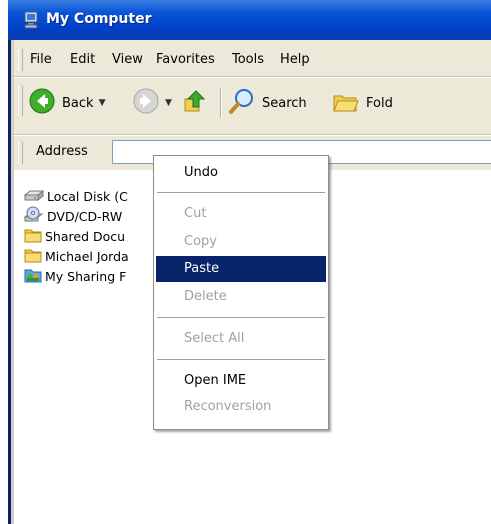 The width and height of the screenshot is (491, 524). Describe the element at coordinates (42, 103) in the screenshot. I see `back-arrow-icon` at that location.